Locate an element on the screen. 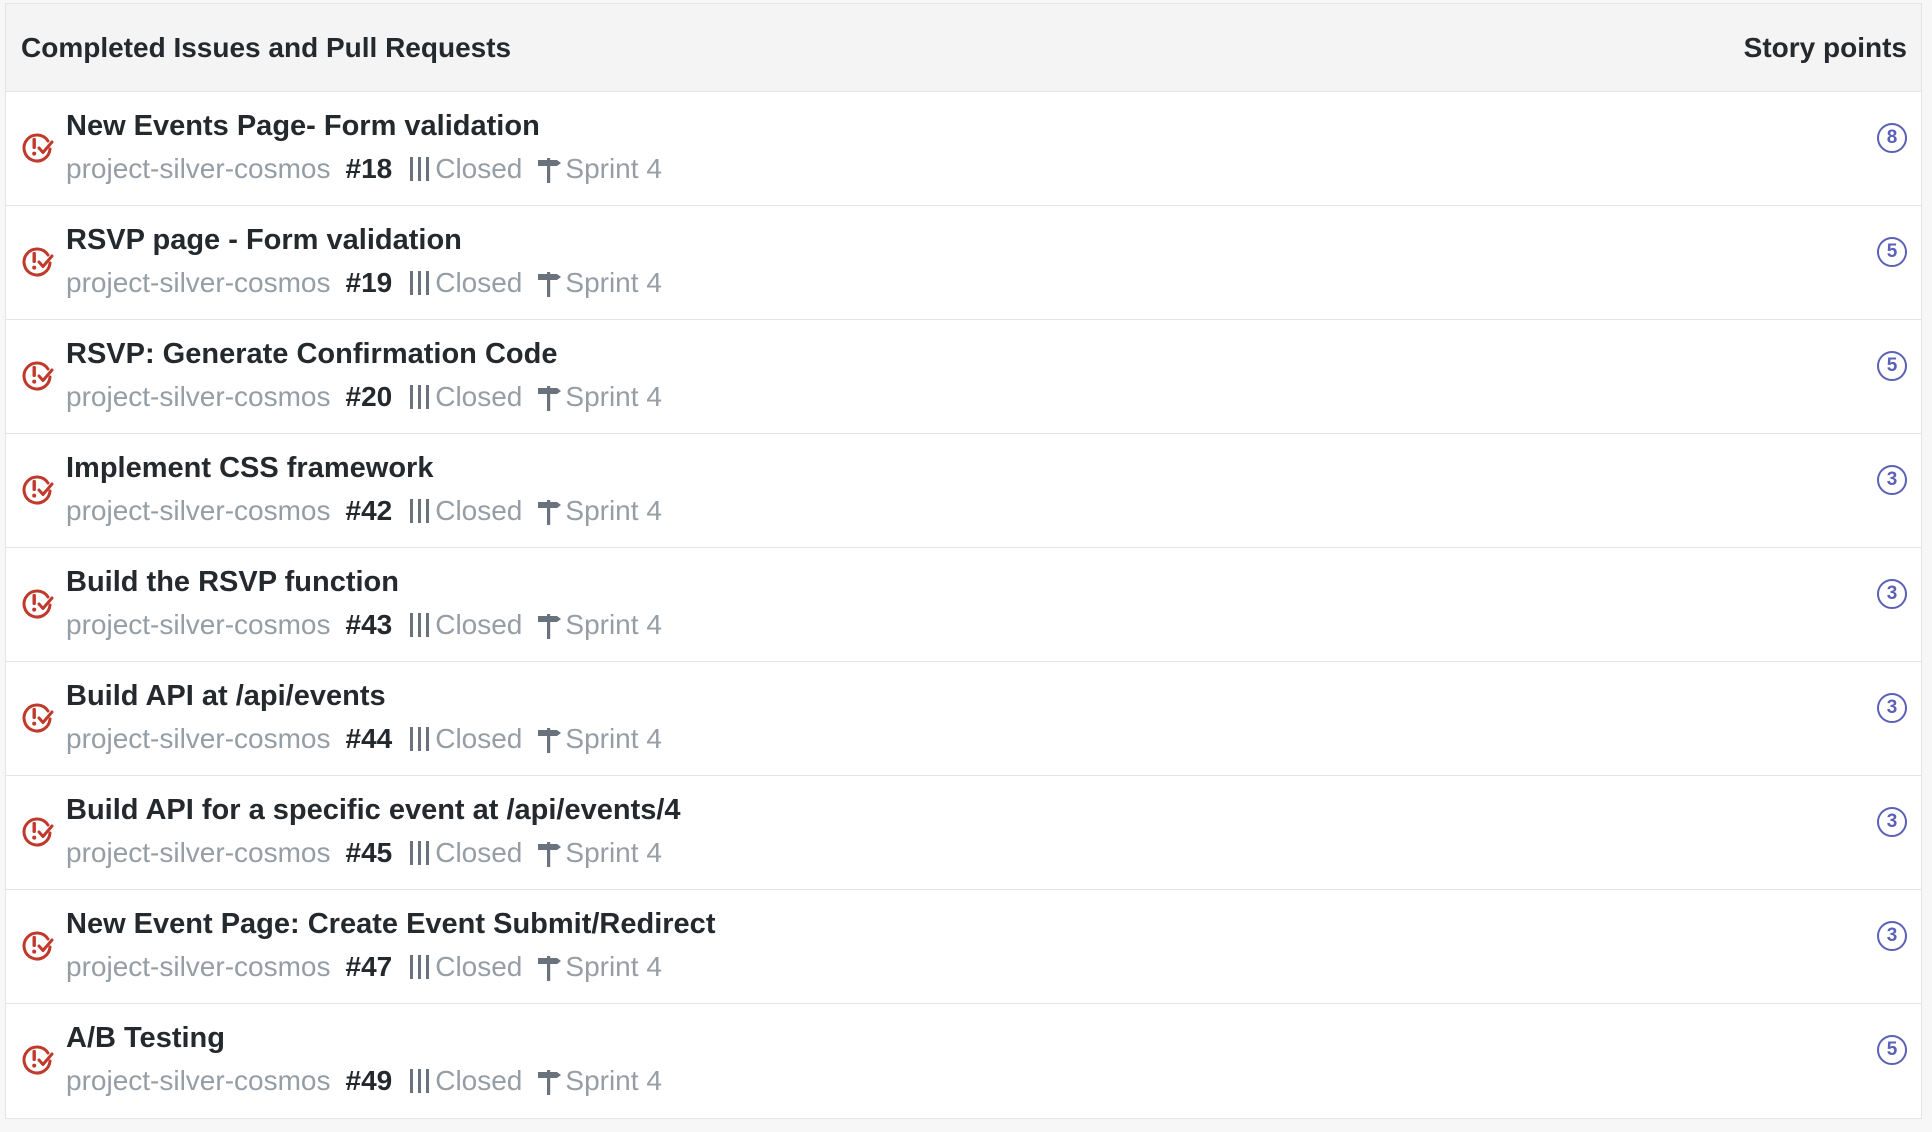 This screenshot has width=1932, height=1132. issue-title: Implement CSS framework is located at coordinates (249, 468).